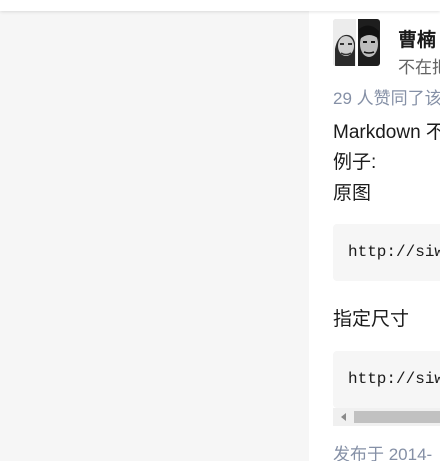 This screenshot has height=461, width=440. Describe the element at coordinates (382, 450) in the screenshot. I see `publish-date: 发布于 2014-` at that location.